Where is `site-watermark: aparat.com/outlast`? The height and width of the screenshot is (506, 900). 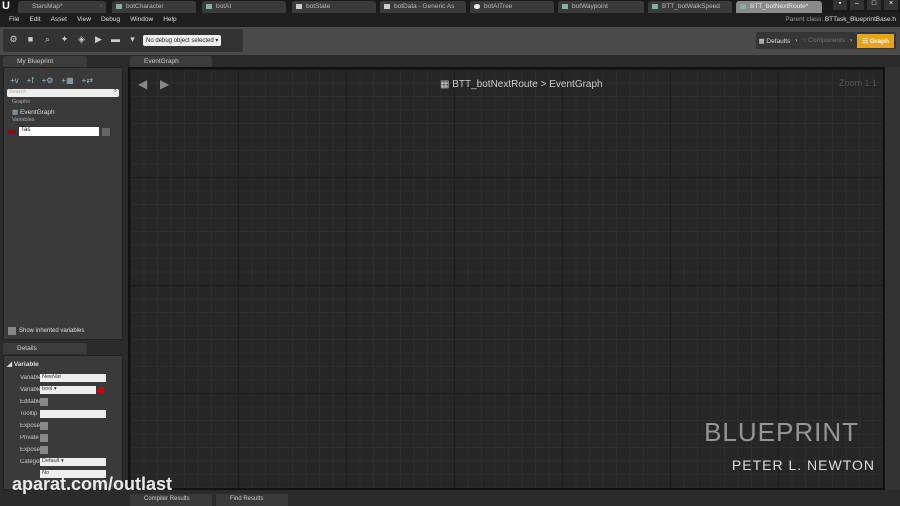
site-watermark: aparat.com/outlast is located at coordinates (92, 484).